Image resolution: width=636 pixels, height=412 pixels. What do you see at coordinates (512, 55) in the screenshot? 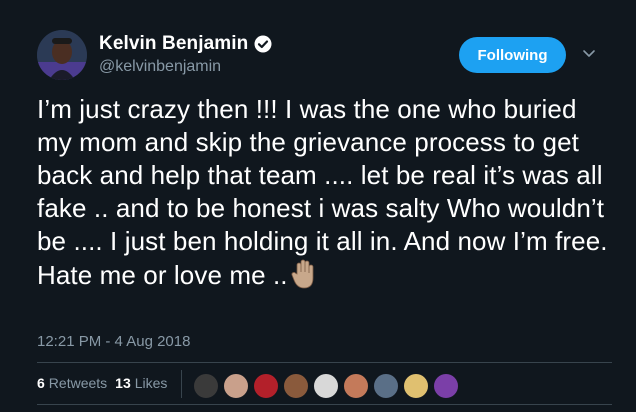
I see `following-button: Following` at bounding box center [512, 55].